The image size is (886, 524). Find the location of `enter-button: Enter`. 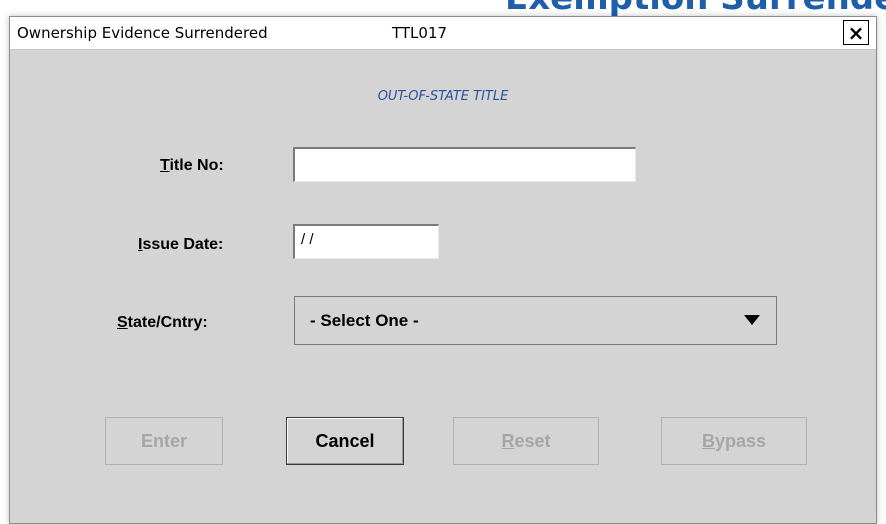

enter-button: Enter is located at coordinates (164, 441).